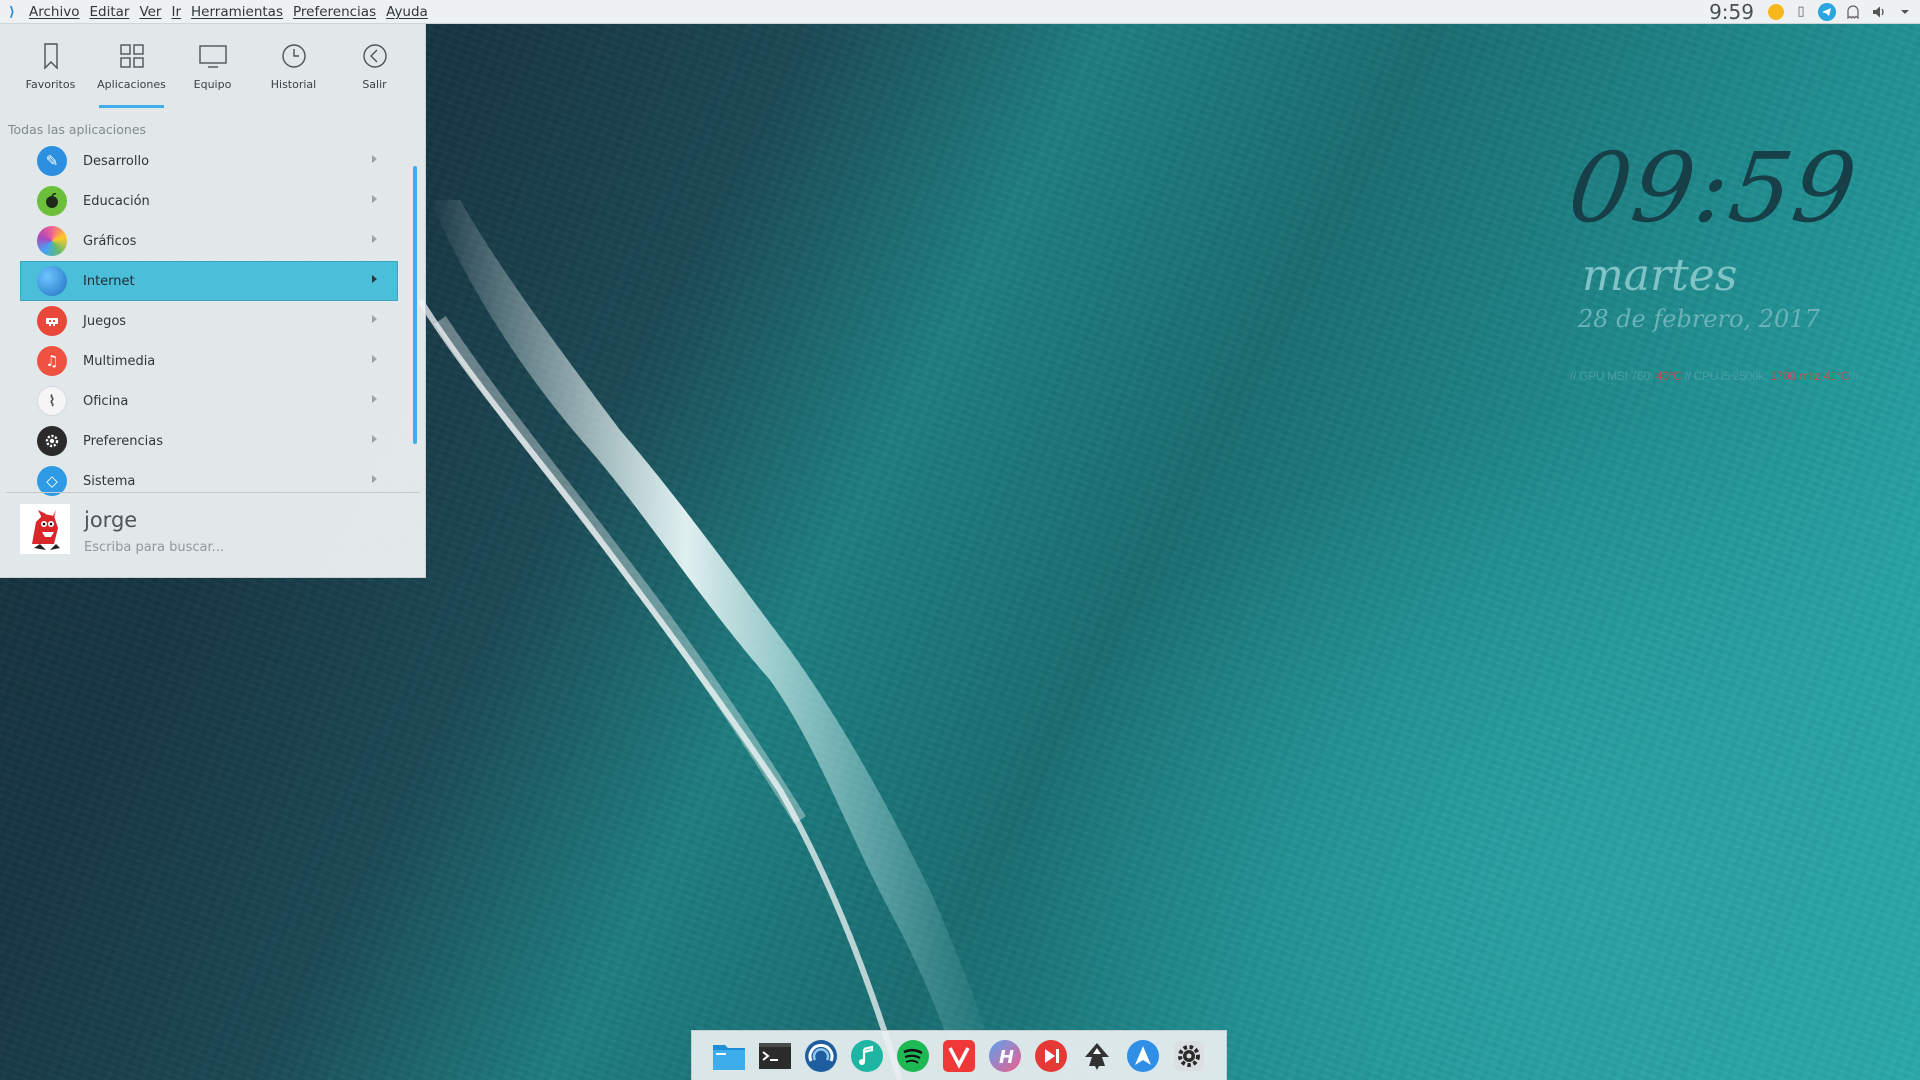  What do you see at coordinates (116, 201) in the screenshot?
I see `category-label: Educación` at bounding box center [116, 201].